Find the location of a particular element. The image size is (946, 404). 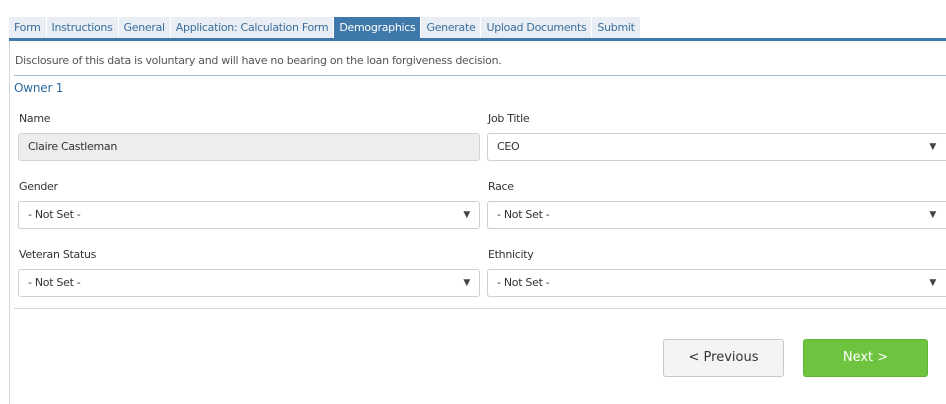

tab-bar-underline is located at coordinates (477, 39).